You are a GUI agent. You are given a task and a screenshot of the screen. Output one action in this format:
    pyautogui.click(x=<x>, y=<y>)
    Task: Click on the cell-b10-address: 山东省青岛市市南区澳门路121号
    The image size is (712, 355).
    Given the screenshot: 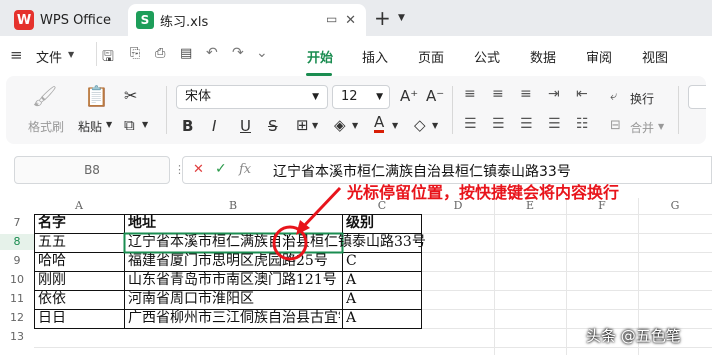 What is the action you would take?
    pyautogui.click(x=234, y=280)
    